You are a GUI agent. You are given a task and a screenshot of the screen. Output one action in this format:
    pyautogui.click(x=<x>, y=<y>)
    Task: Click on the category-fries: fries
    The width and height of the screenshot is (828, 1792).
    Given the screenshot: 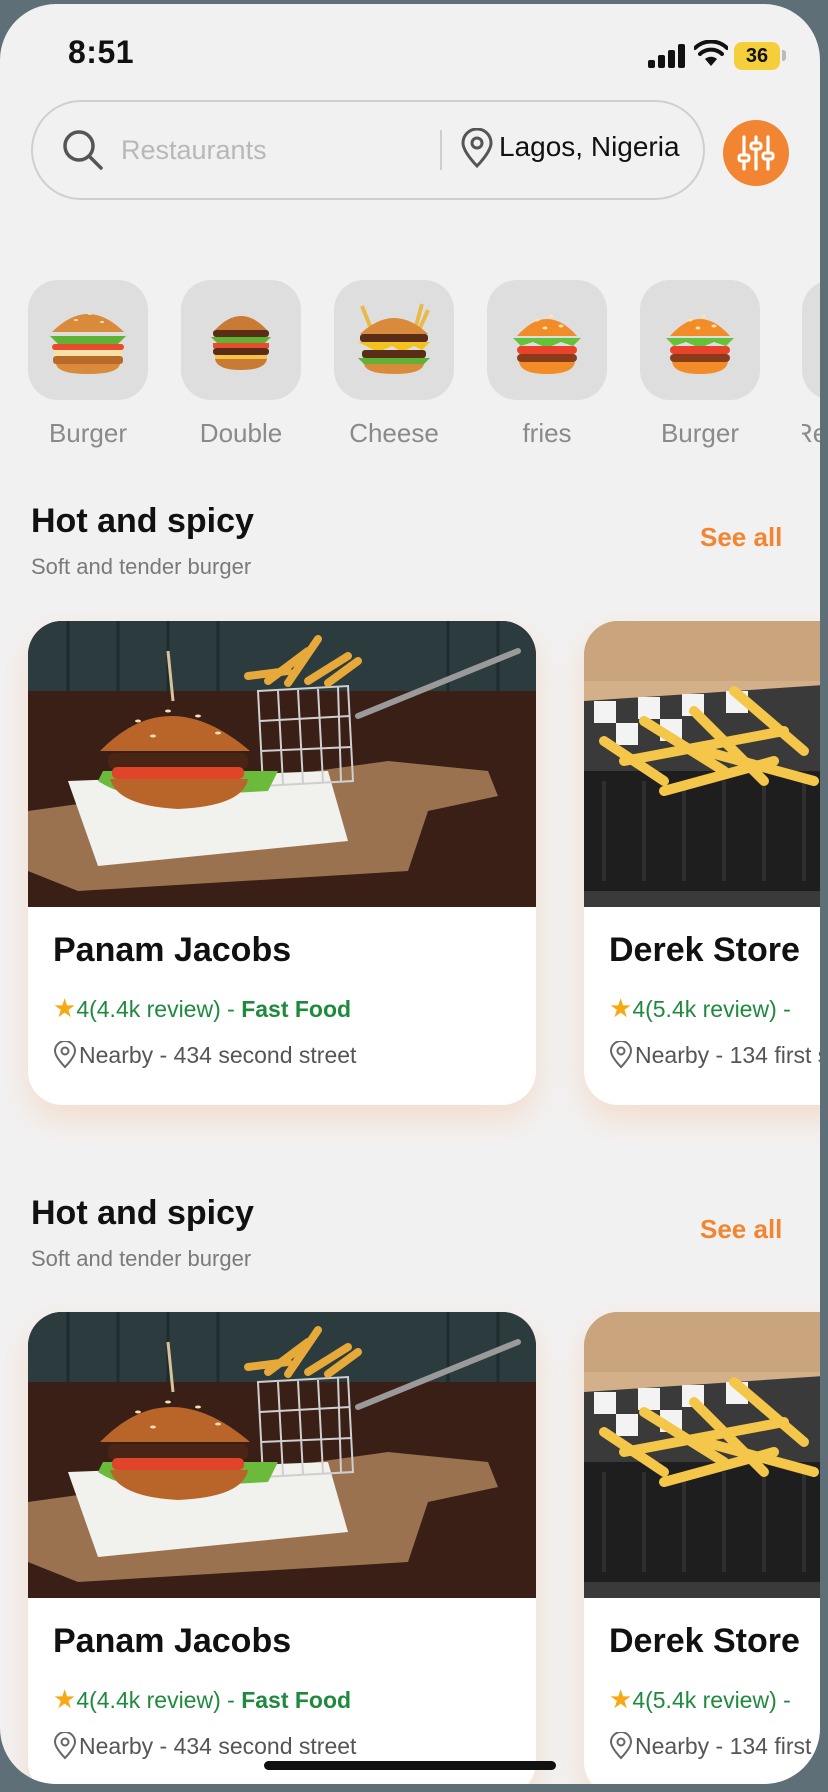 What is the action you would take?
    pyautogui.click(x=547, y=364)
    